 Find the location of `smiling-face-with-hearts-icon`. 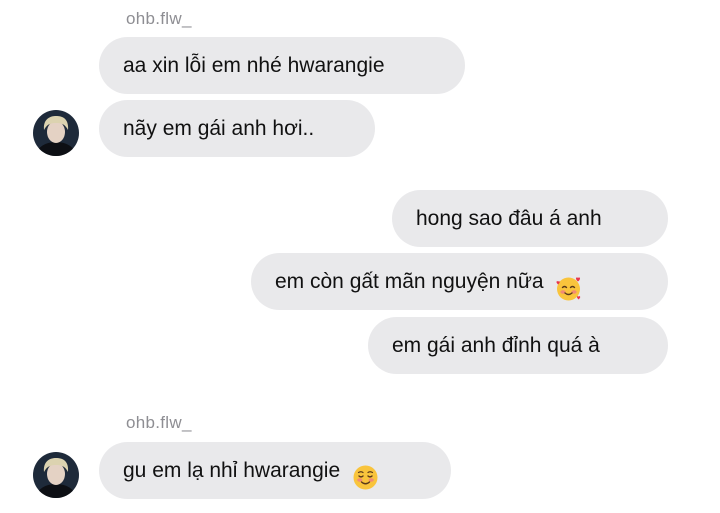

smiling-face-with-hearts-icon is located at coordinates (568, 284).